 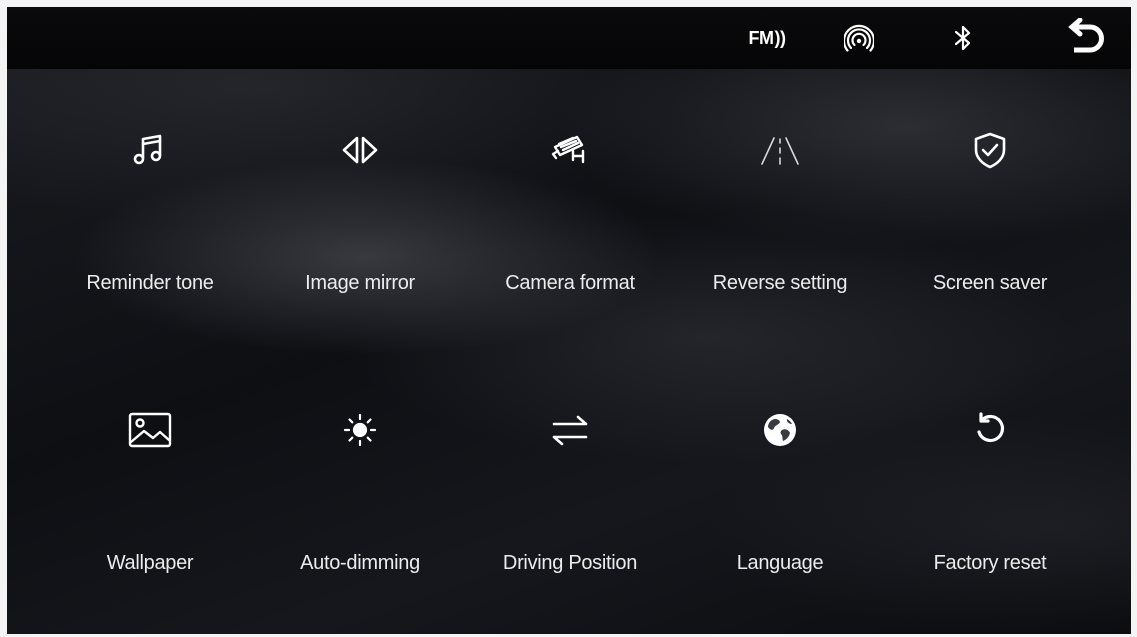 I want to click on language-label: Language, so click(x=780, y=563).